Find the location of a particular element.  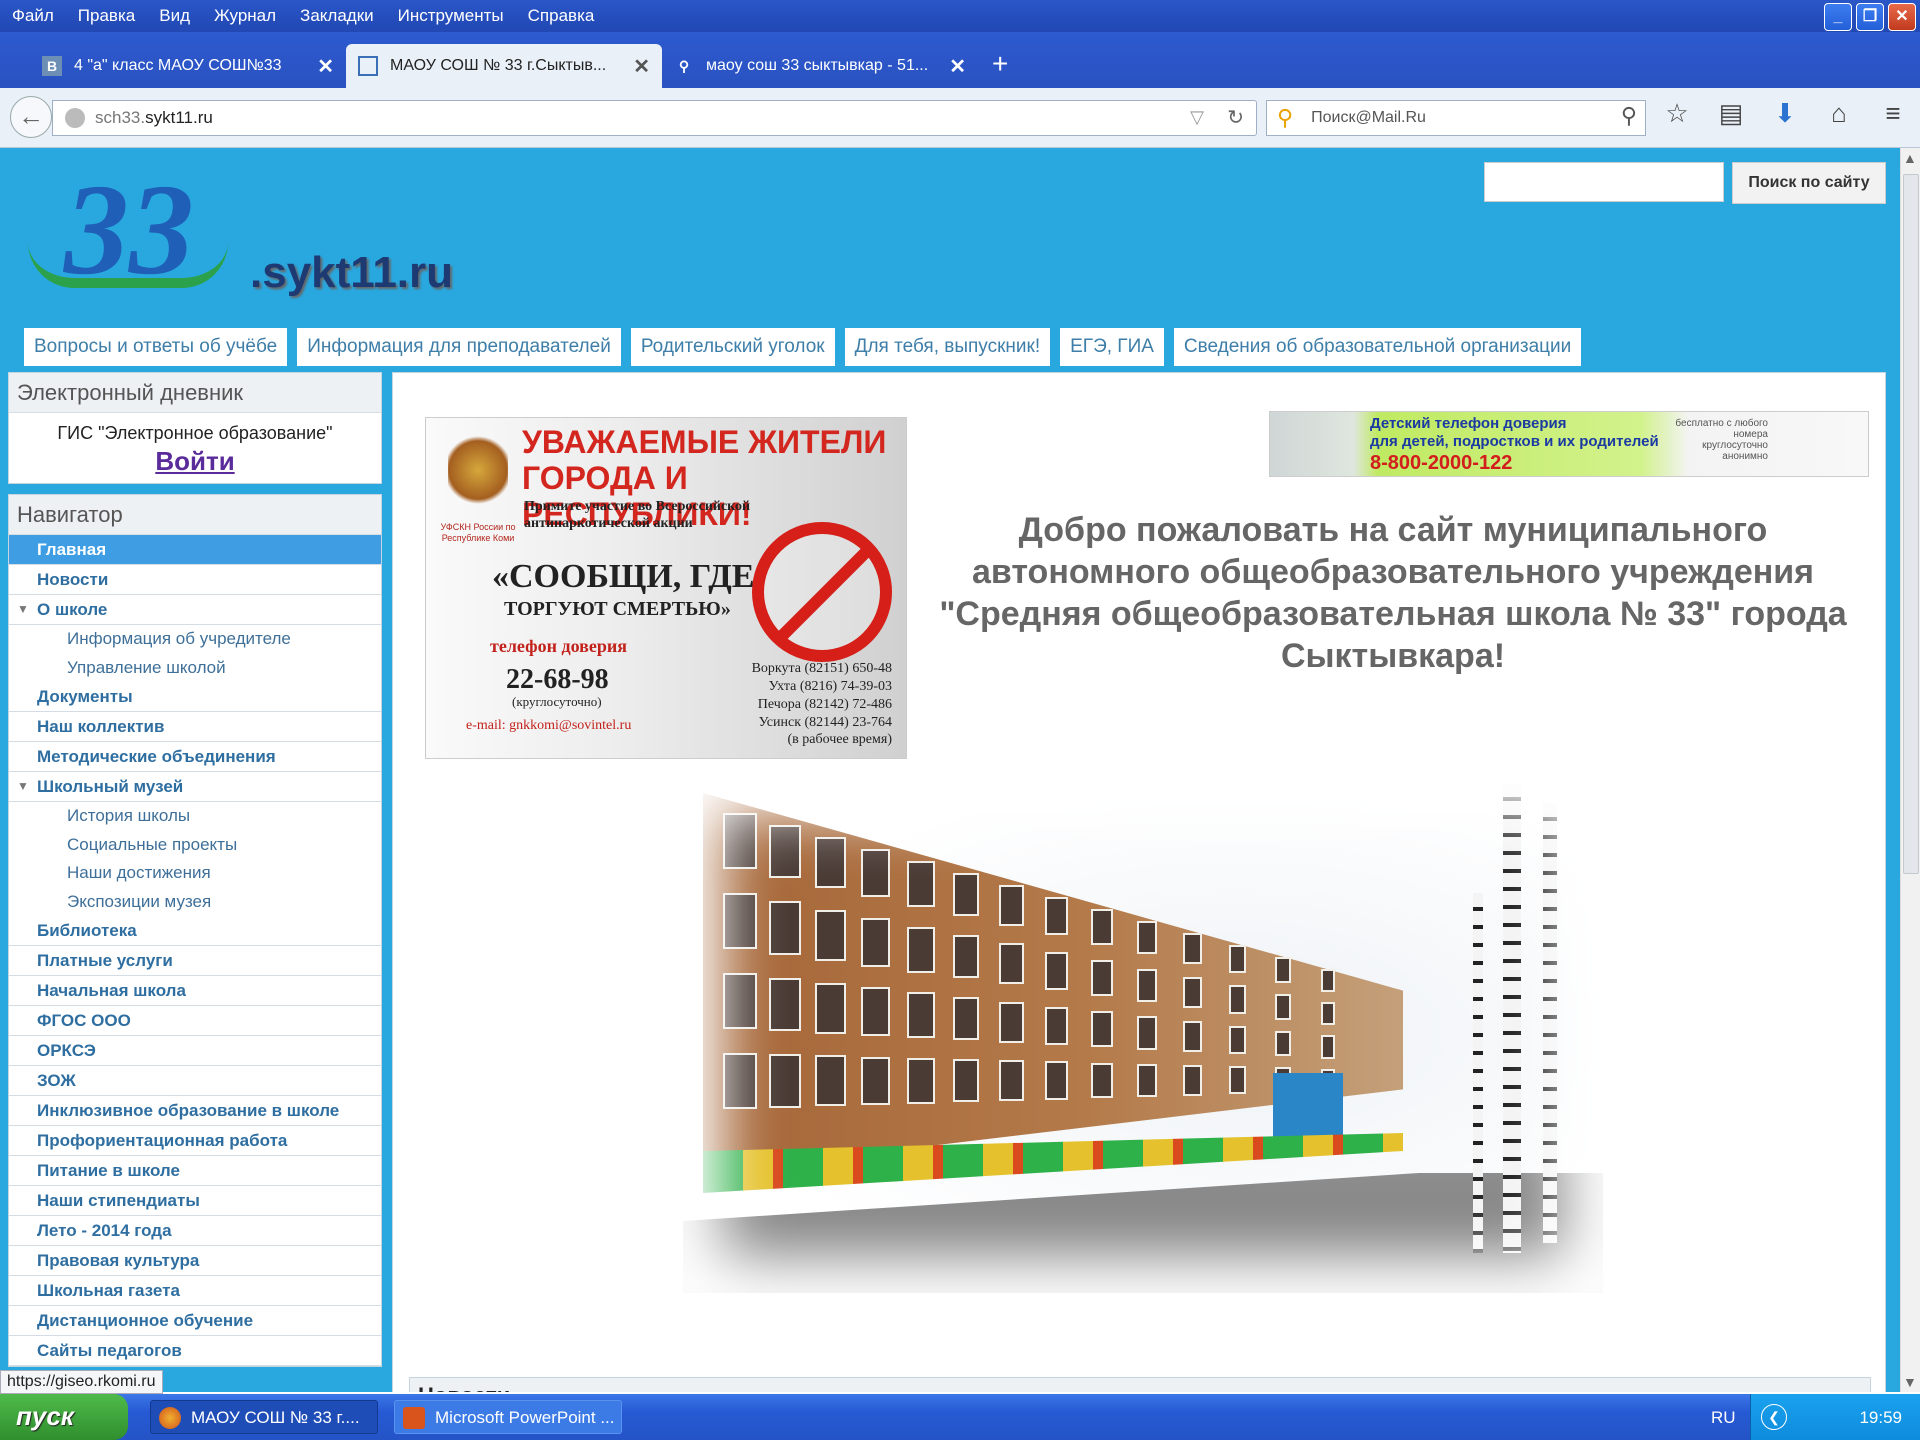

back-arrow-icon: ← is located at coordinates (31, 117).